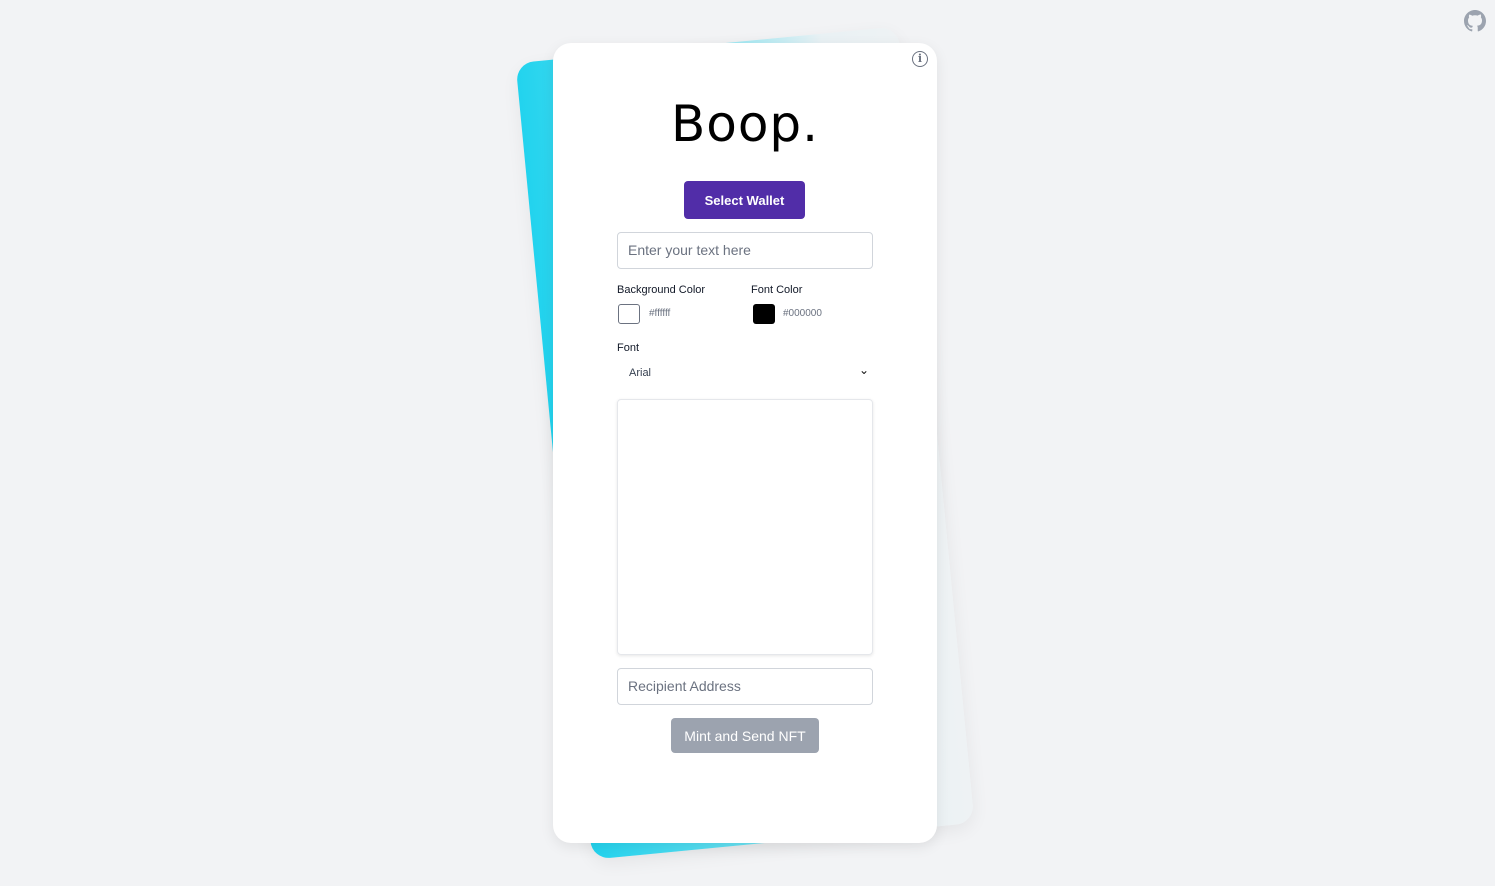  I want to click on font-label: Font, so click(628, 348).